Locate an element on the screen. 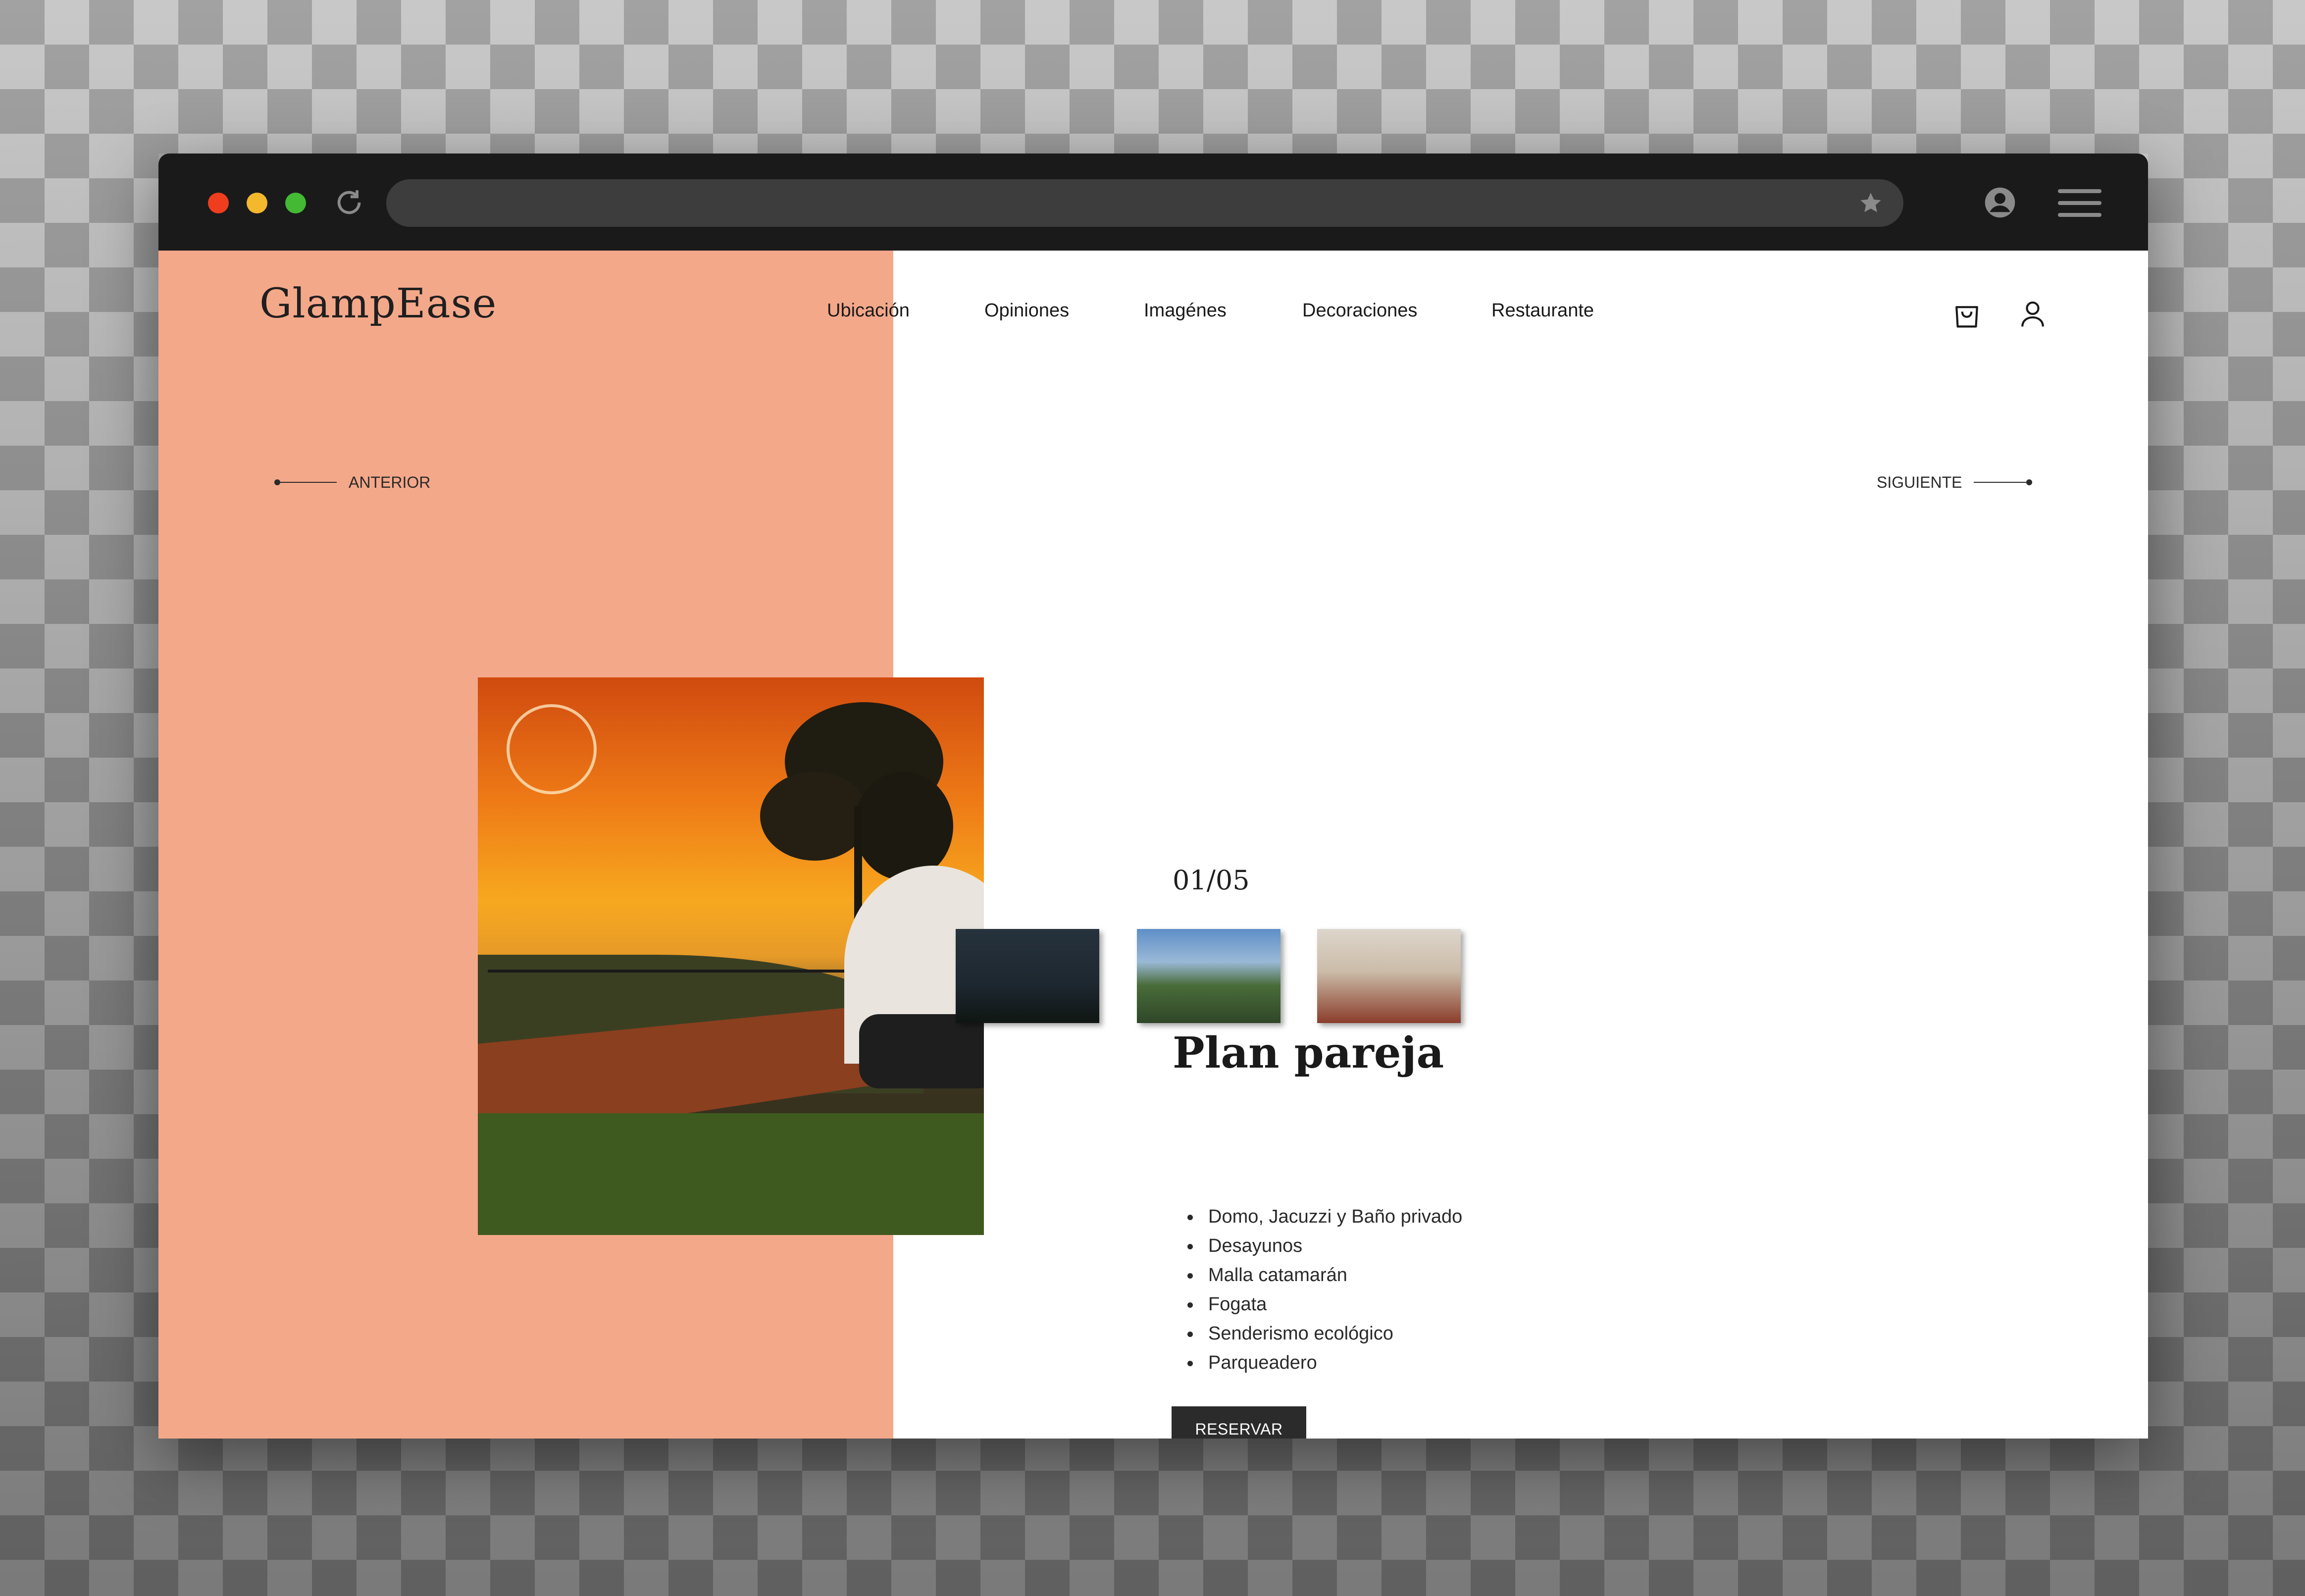 This screenshot has width=2305, height=1596. plan-title: Plan pareja is located at coordinates (1308, 1053).